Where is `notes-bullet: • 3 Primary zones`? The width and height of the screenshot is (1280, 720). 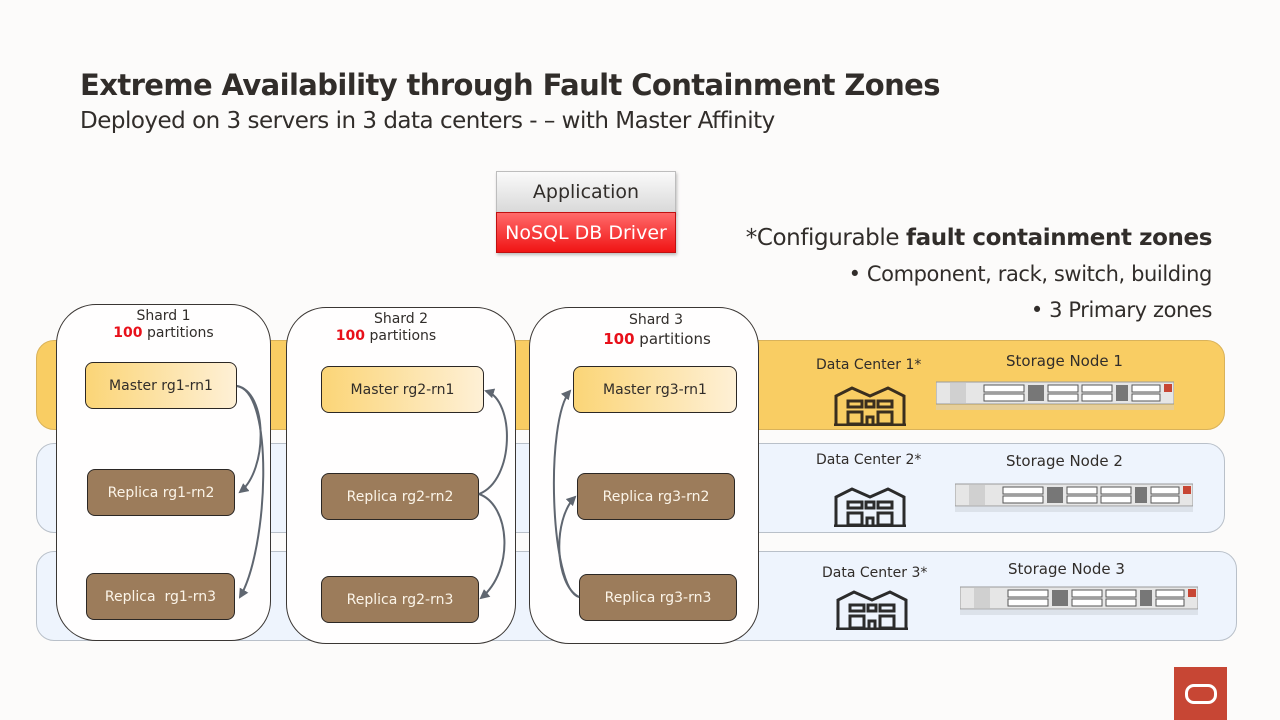
notes-bullet: • 3 Primary zones is located at coordinates (1121, 310).